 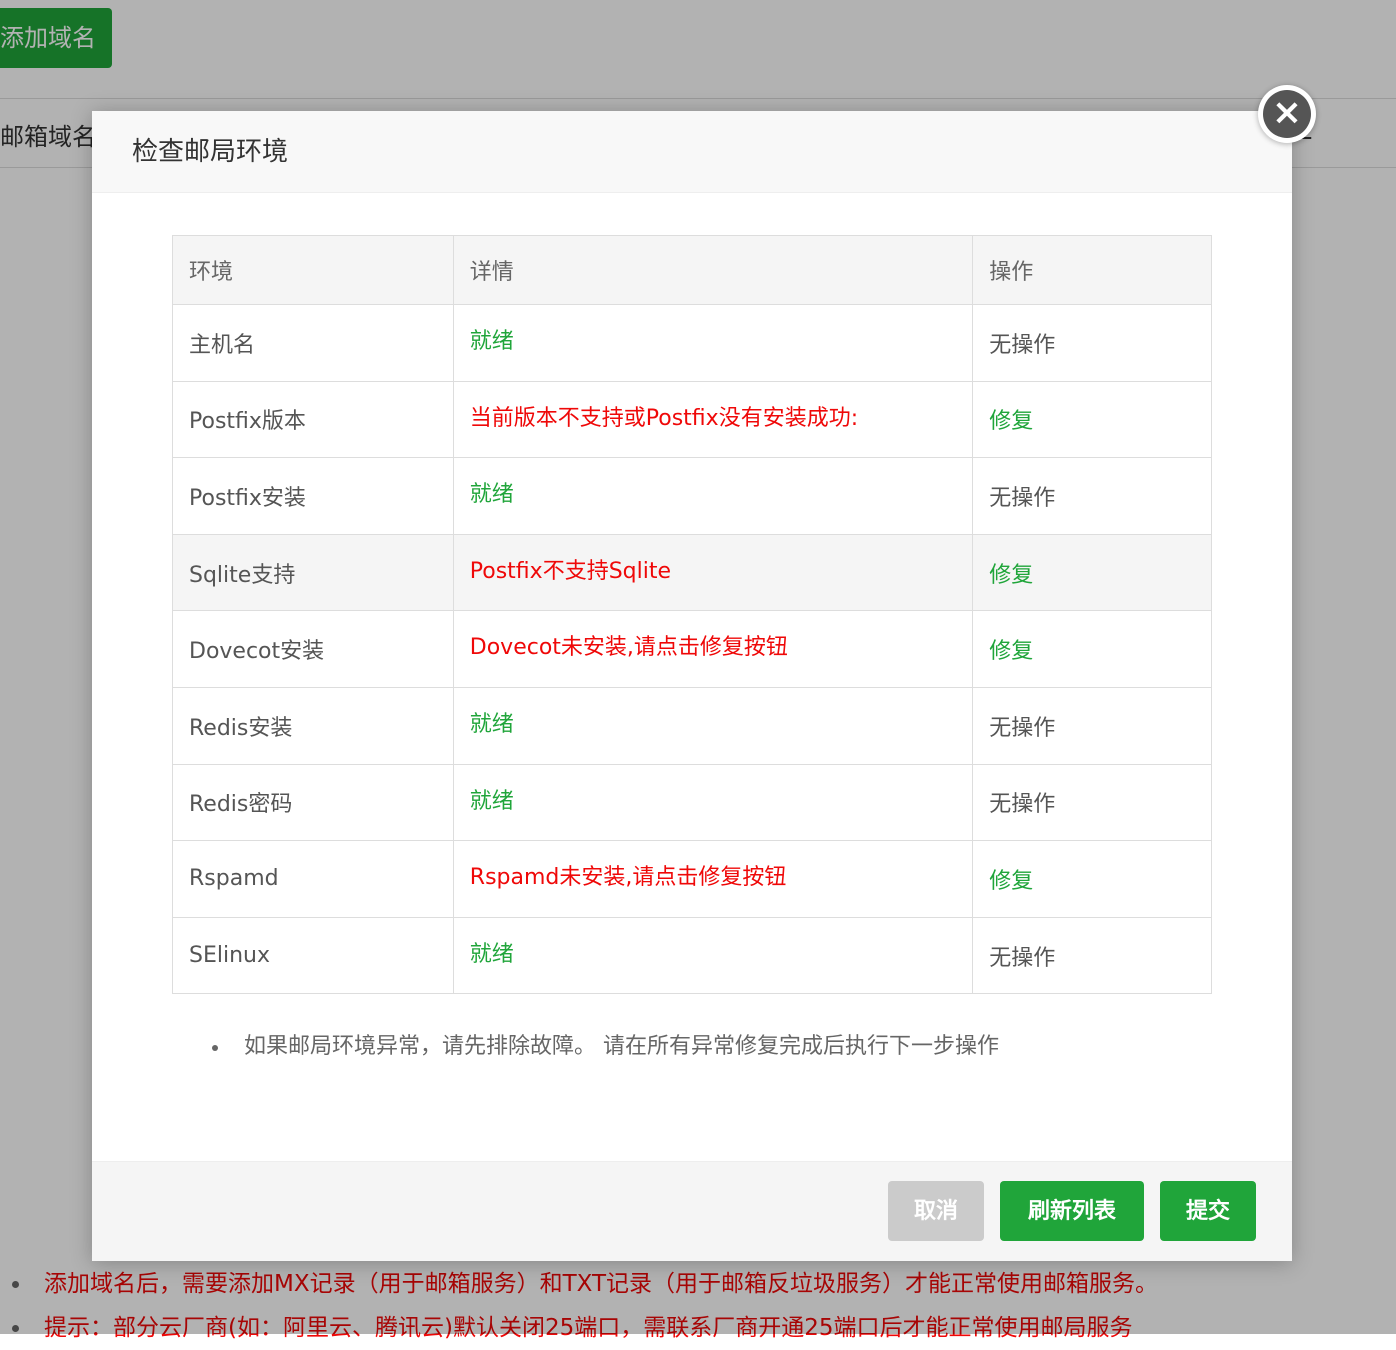 What do you see at coordinates (713, 270) in the screenshot?
I see `detail-column-header: 详情` at bounding box center [713, 270].